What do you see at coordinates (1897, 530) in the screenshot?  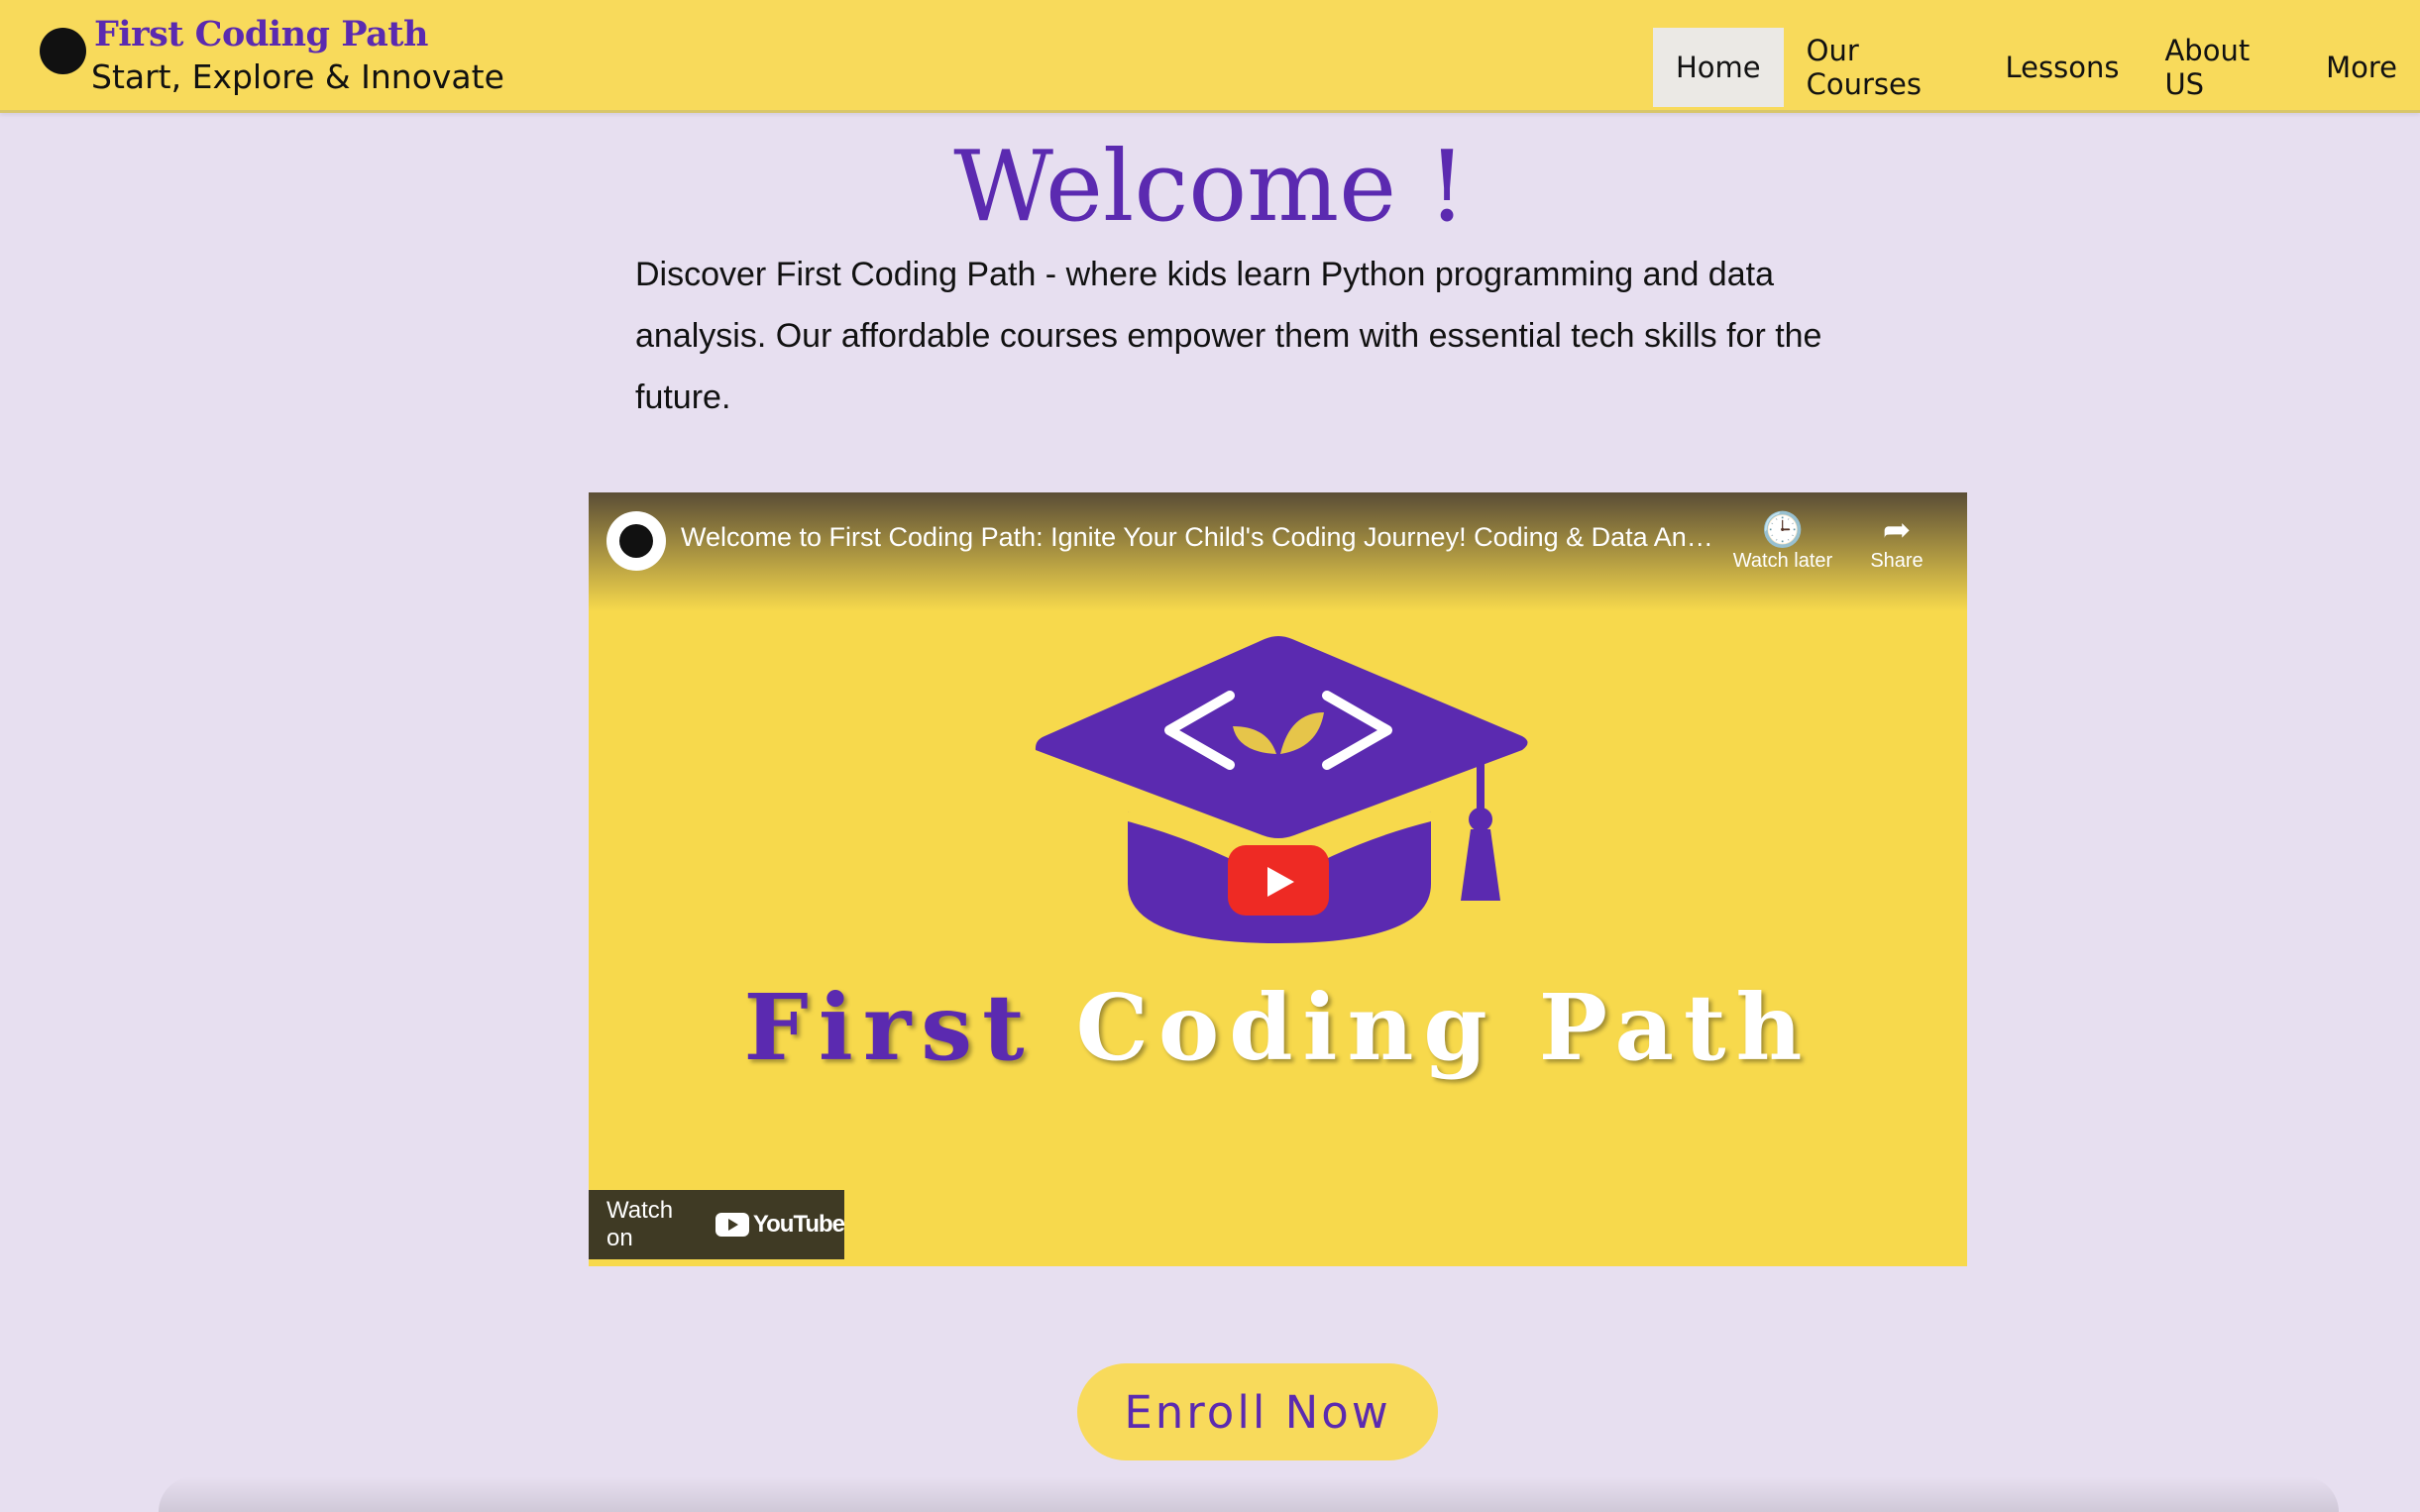 I see `share-icon: ➦` at bounding box center [1897, 530].